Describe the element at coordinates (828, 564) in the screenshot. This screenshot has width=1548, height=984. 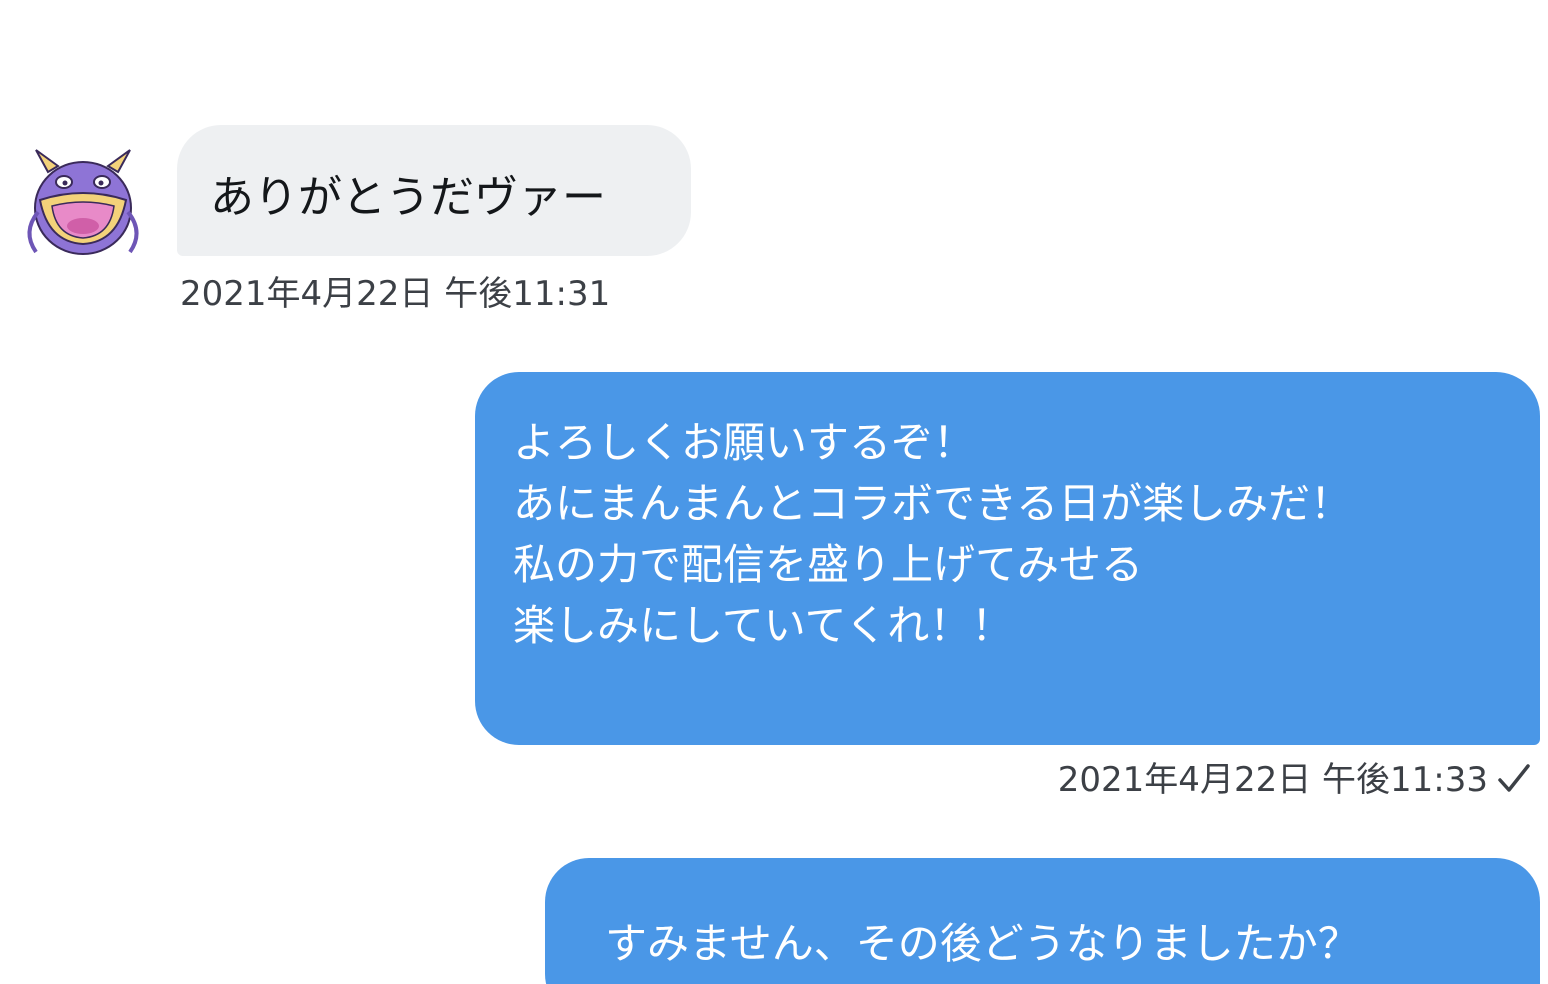
I see `outgoing-message-line: 私の力で配信を盛り上げてみせる` at that location.